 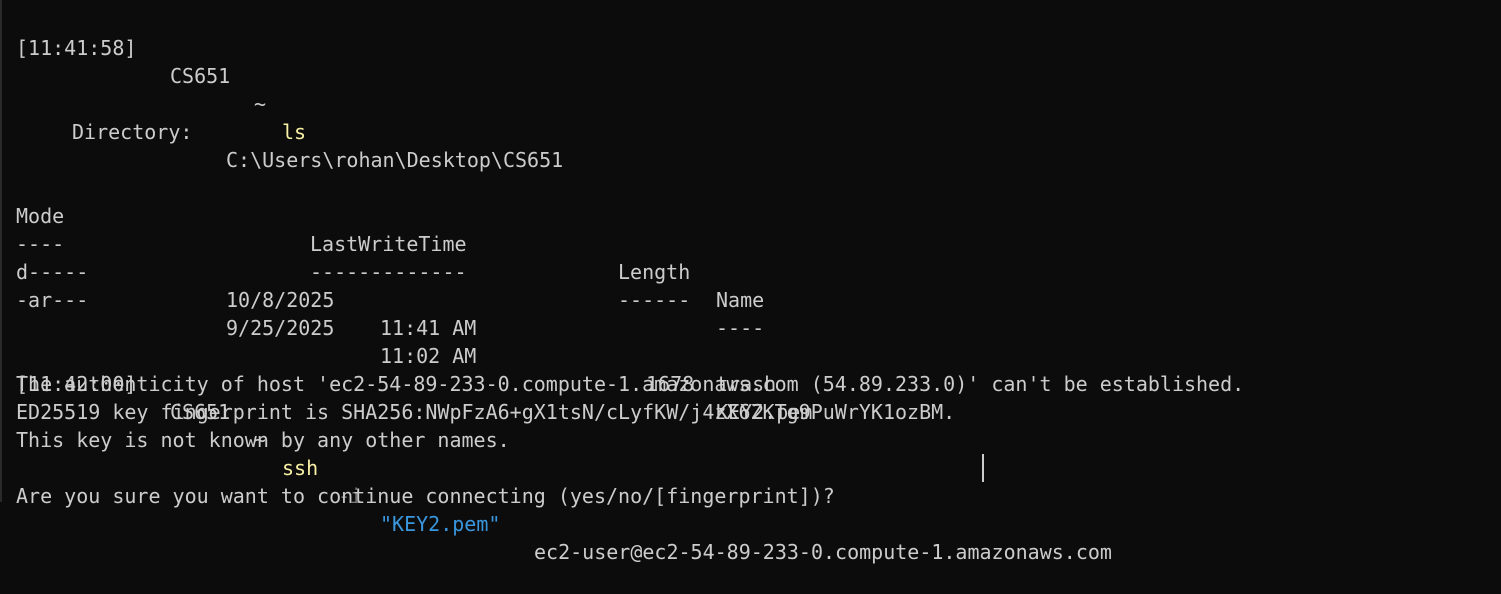 What do you see at coordinates (132, 132) in the screenshot?
I see `directory-label: Directory:` at bounding box center [132, 132].